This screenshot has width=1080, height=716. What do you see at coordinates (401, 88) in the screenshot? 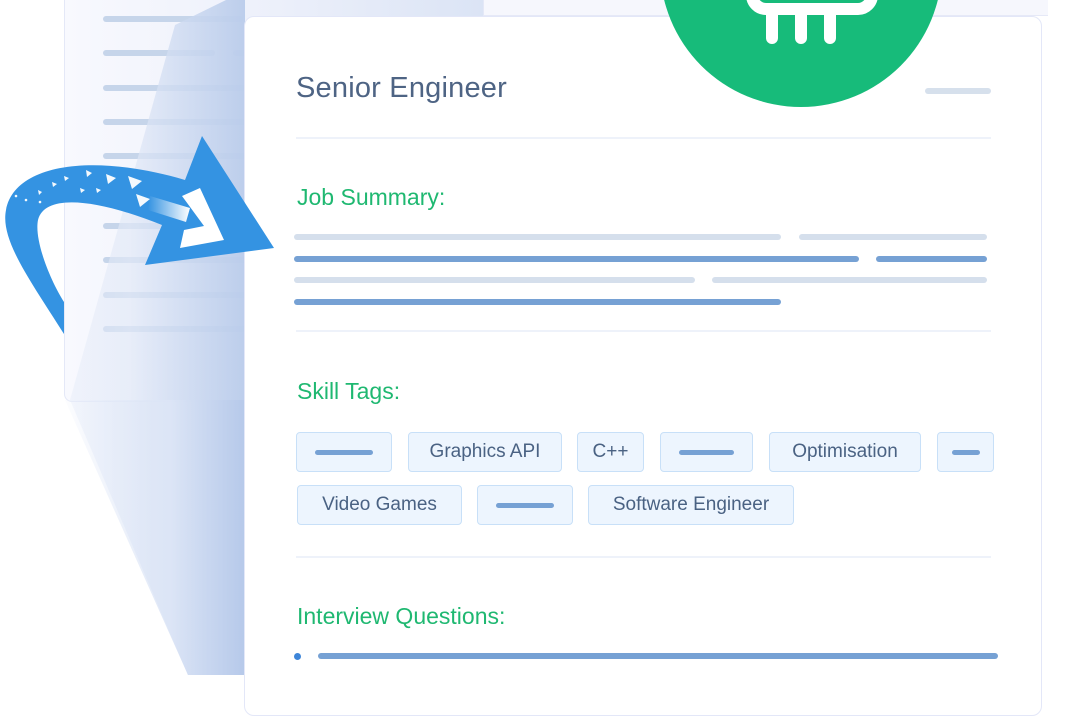
I see `job-title: Senior Engineer` at bounding box center [401, 88].